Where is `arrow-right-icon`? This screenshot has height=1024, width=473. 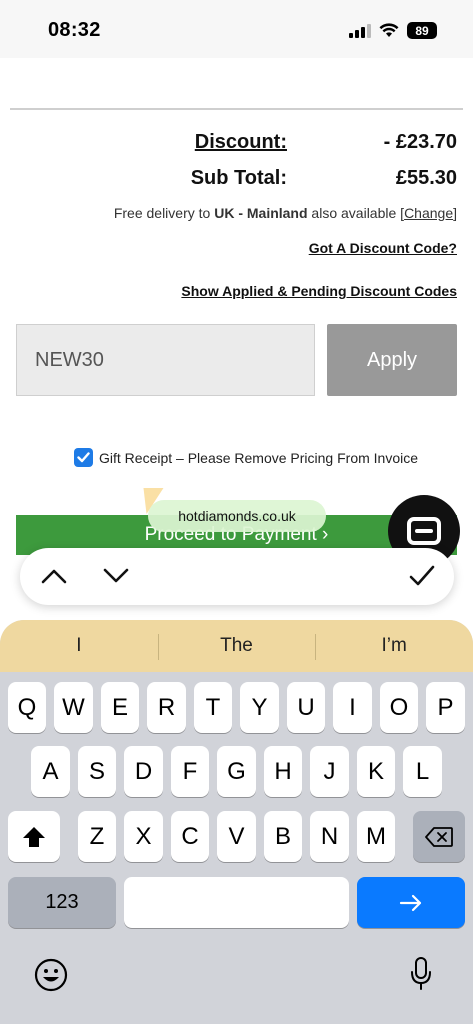 arrow-right-icon is located at coordinates (410, 902).